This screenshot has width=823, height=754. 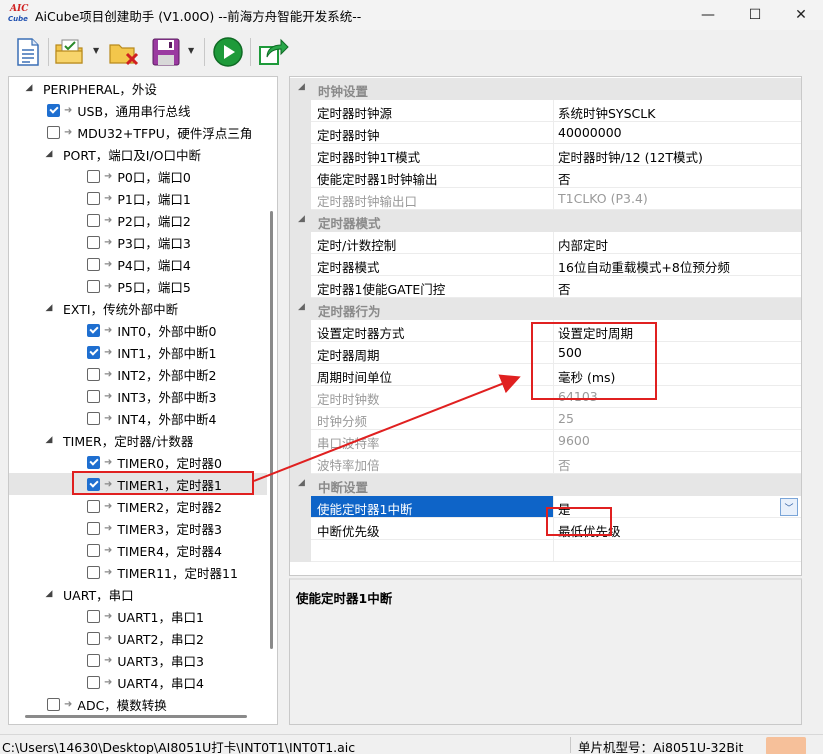 I want to click on tree-item: ➜ INT1，外部中断1, so click(x=138, y=352).